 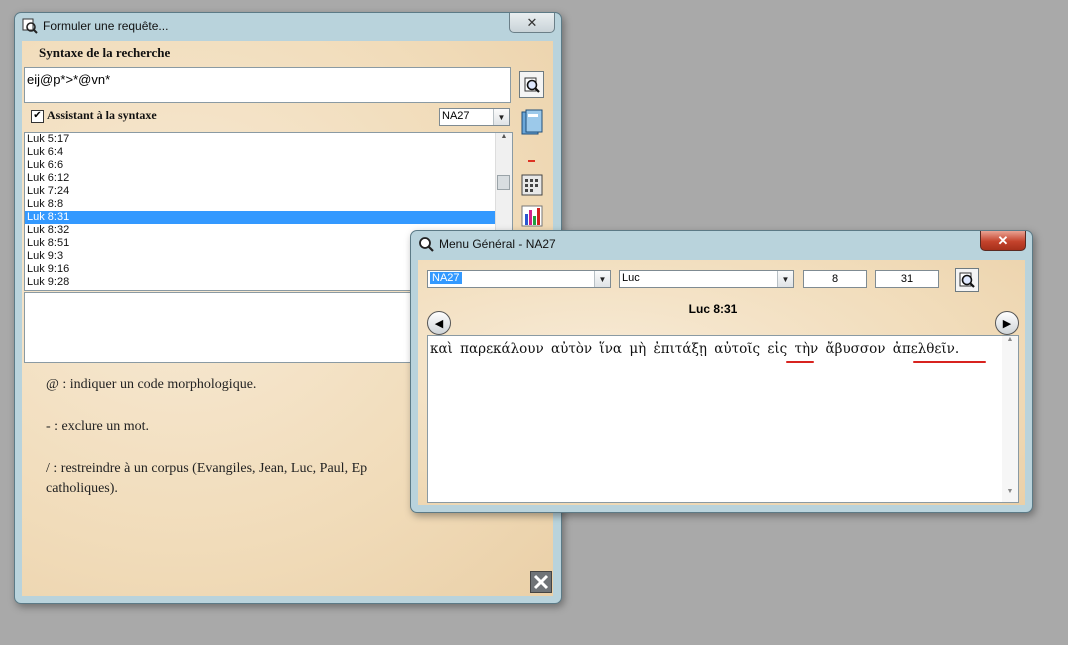 I want to click on calculator-icon, so click(x=532, y=185).